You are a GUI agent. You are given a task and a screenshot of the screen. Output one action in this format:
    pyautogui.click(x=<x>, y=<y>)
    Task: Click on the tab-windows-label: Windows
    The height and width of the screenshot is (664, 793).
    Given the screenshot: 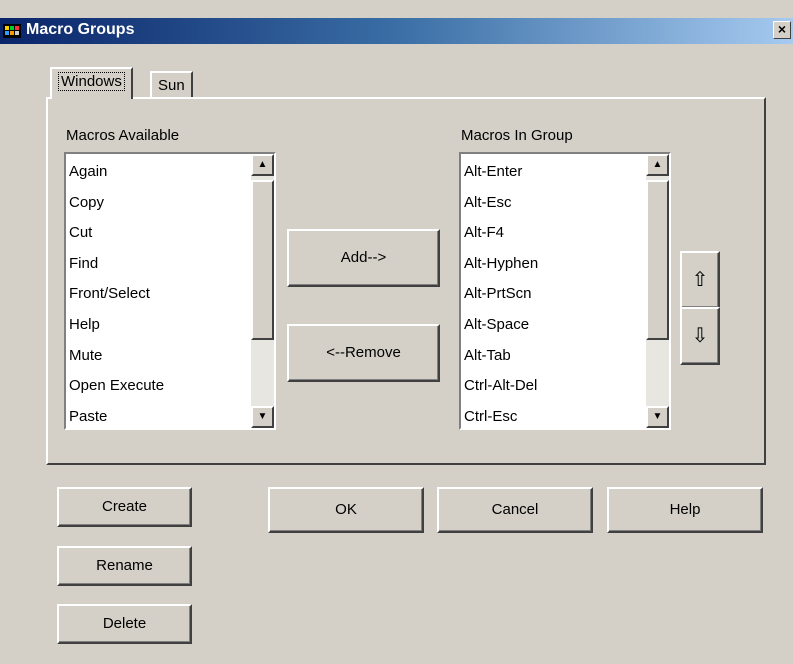 What is the action you would take?
    pyautogui.click(x=91, y=81)
    